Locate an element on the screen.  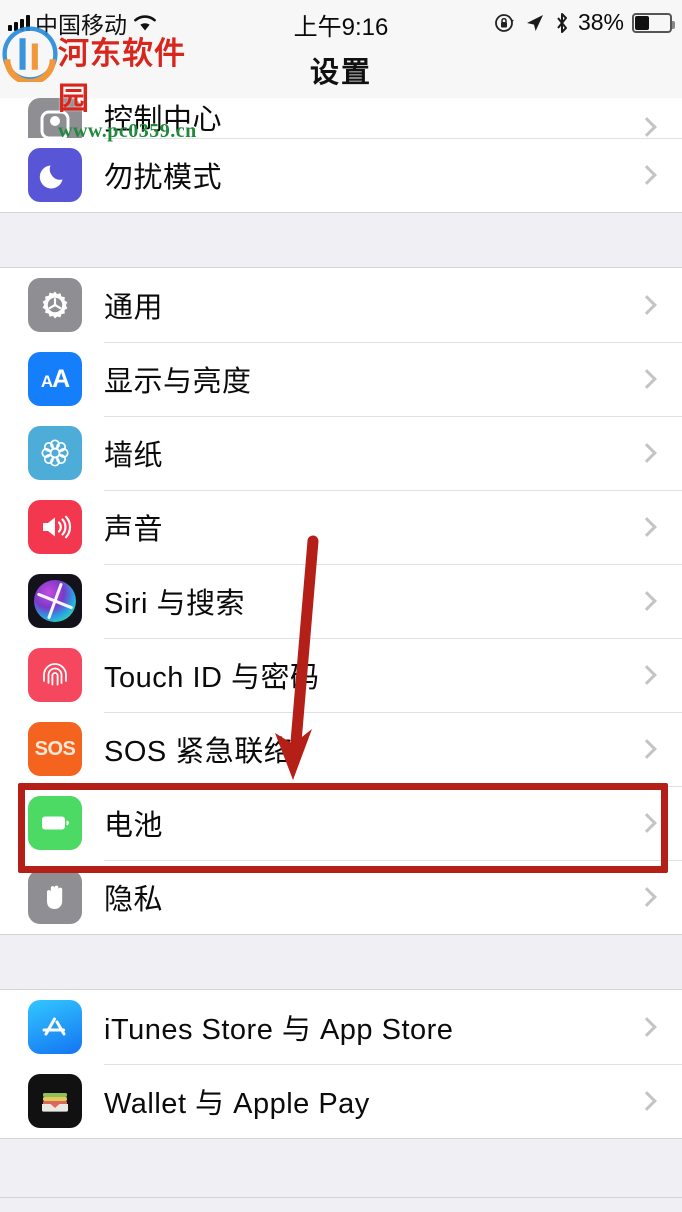
gear-icon is located at coordinates (55, 305).